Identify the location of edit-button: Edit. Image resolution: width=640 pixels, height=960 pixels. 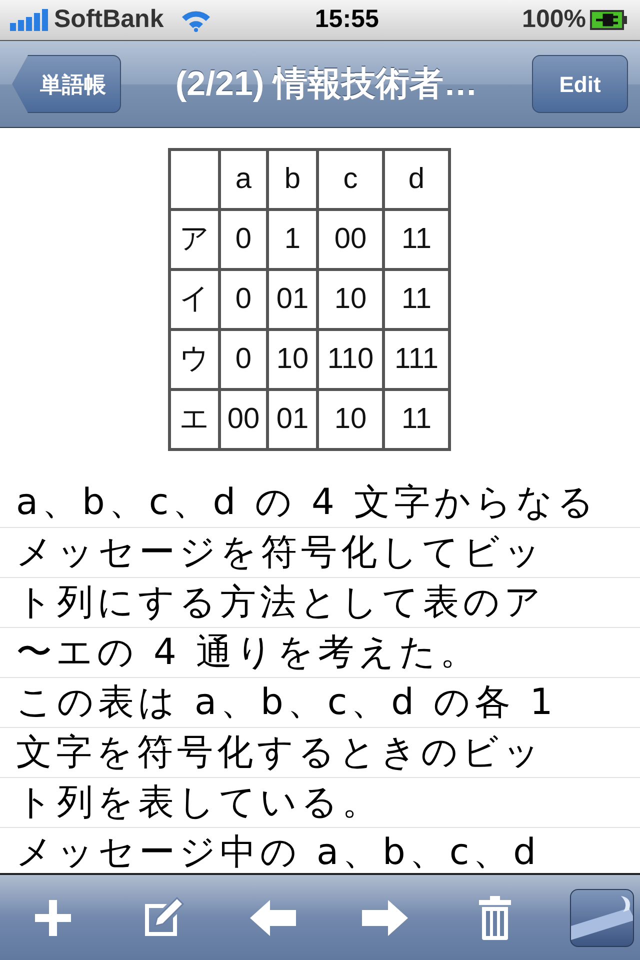
(580, 84).